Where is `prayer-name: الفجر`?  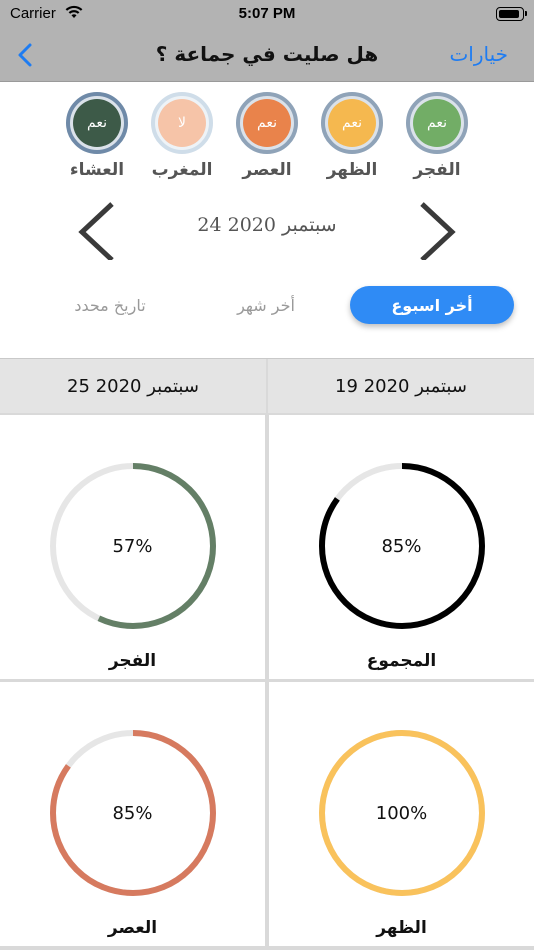
prayer-name: الفجر is located at coordinates (437, 170).